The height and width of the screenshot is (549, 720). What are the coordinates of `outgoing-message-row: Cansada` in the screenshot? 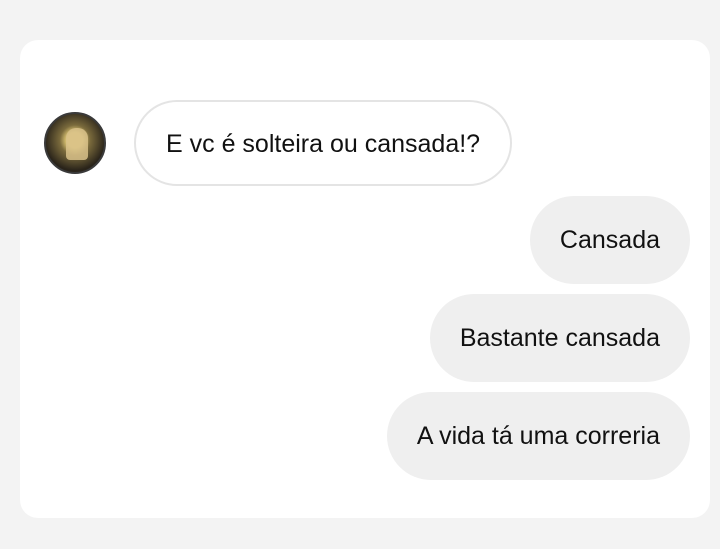 It's located at (609, 240).